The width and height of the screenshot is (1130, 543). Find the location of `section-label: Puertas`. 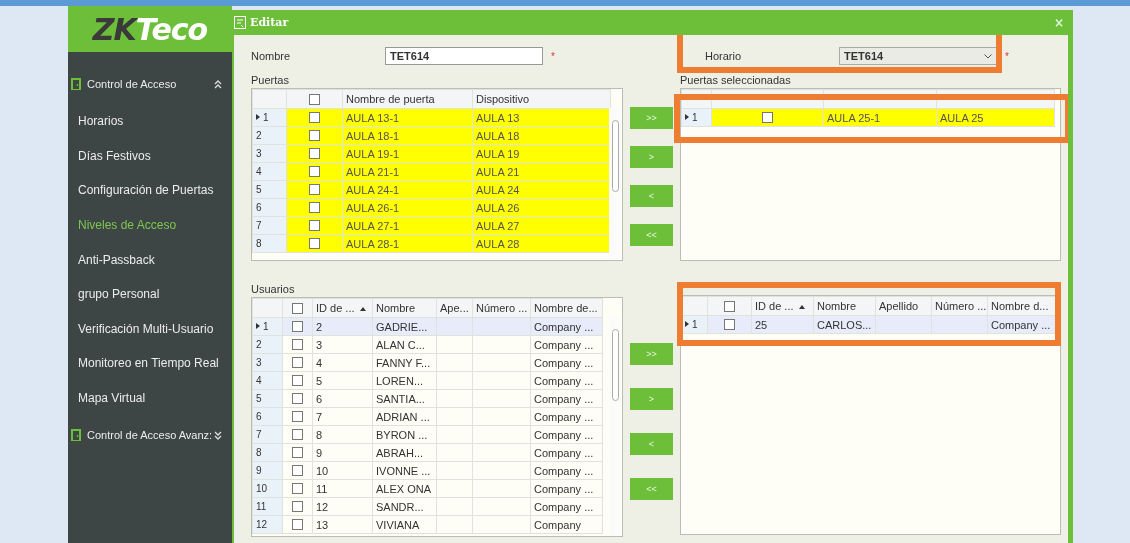

section-label: Puertas is located at coordinates (270, 80).